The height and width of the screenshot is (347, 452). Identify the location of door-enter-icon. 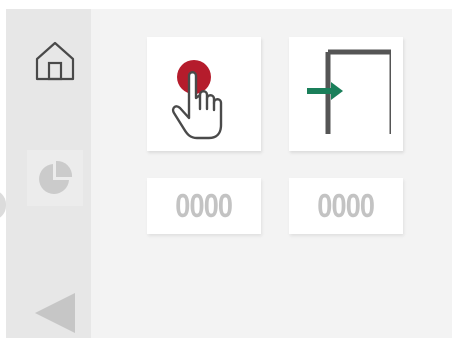
(349, 91).